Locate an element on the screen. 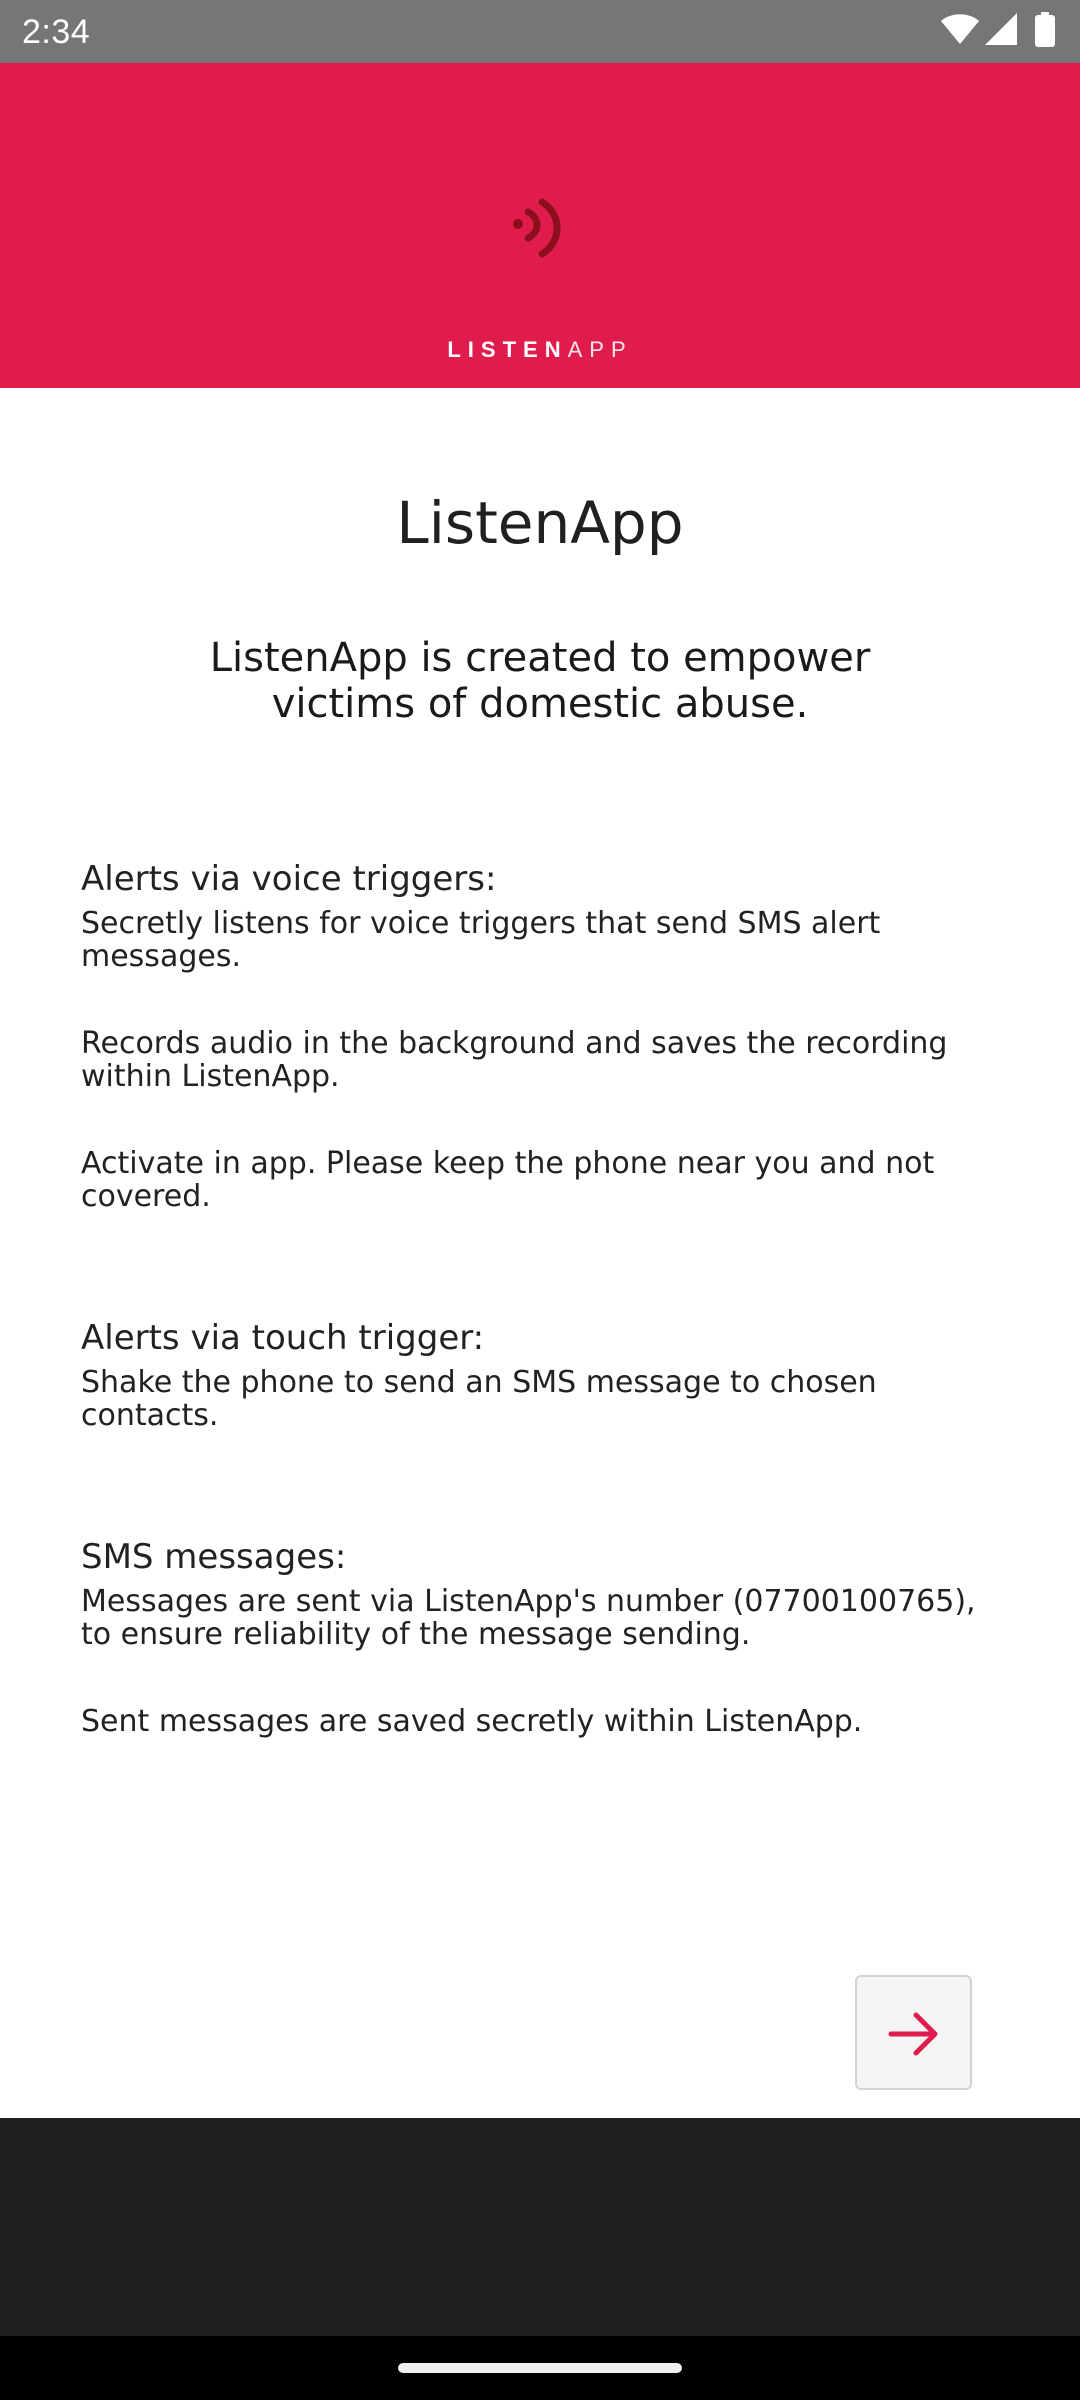  next-button is located at coordinates (913, 2032).